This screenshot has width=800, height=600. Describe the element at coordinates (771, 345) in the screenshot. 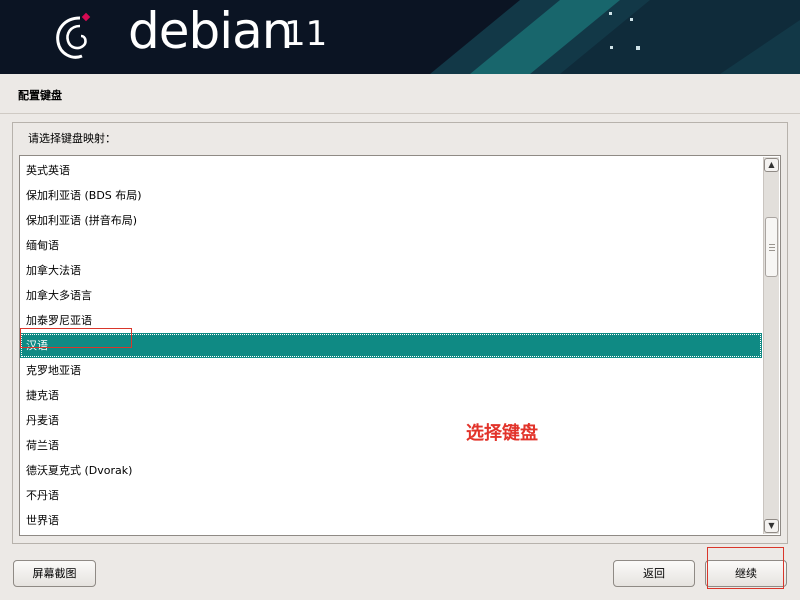

I see `vertical-scrollbar: ▲ ▼` at that location.